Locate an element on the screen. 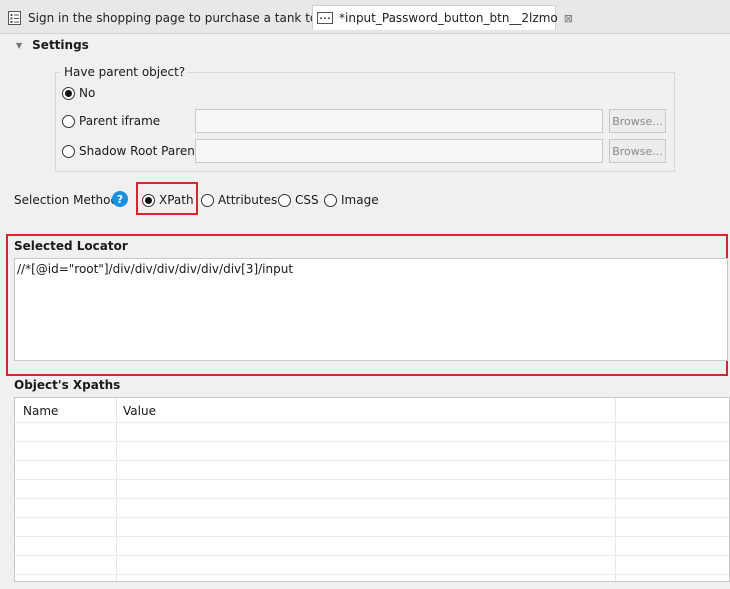 Image resolution: width=730 pixels, height=589 pixels. selected-locator-title: Selected Locator is located at coordinates (71, 246).